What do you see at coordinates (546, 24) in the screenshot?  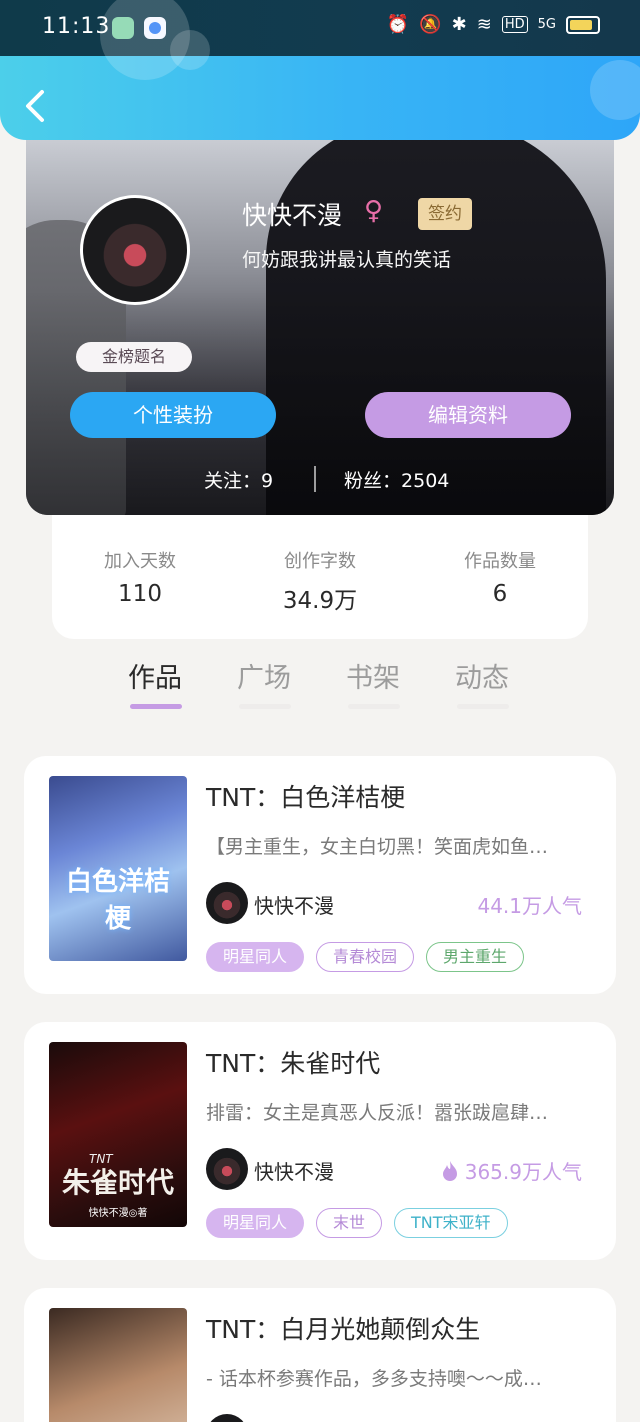 I see `signal-5g-icon: 5G` at bounding box center [546, 24].